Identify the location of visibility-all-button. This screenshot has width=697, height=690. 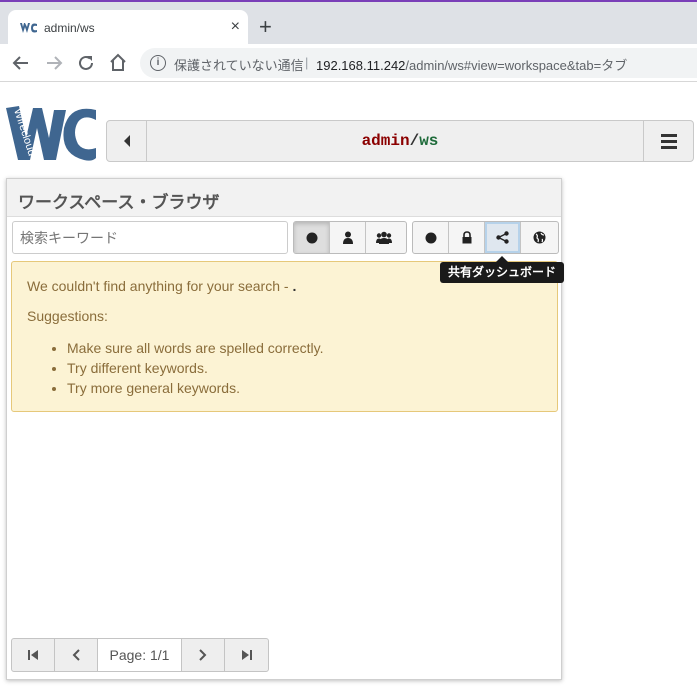
(431, 237).